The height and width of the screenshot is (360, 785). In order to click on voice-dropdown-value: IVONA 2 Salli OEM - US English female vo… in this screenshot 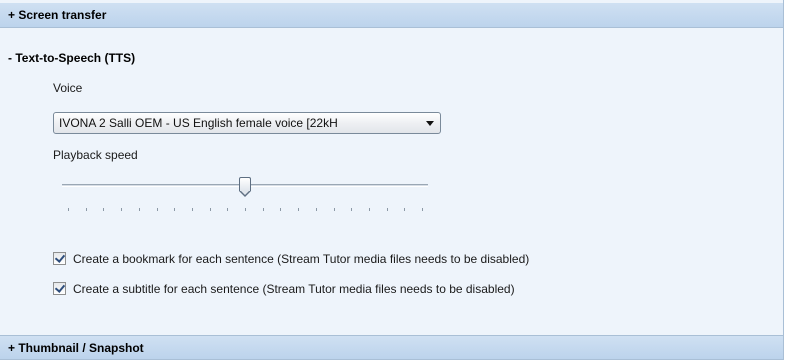, I will do `click(198, 123)`.